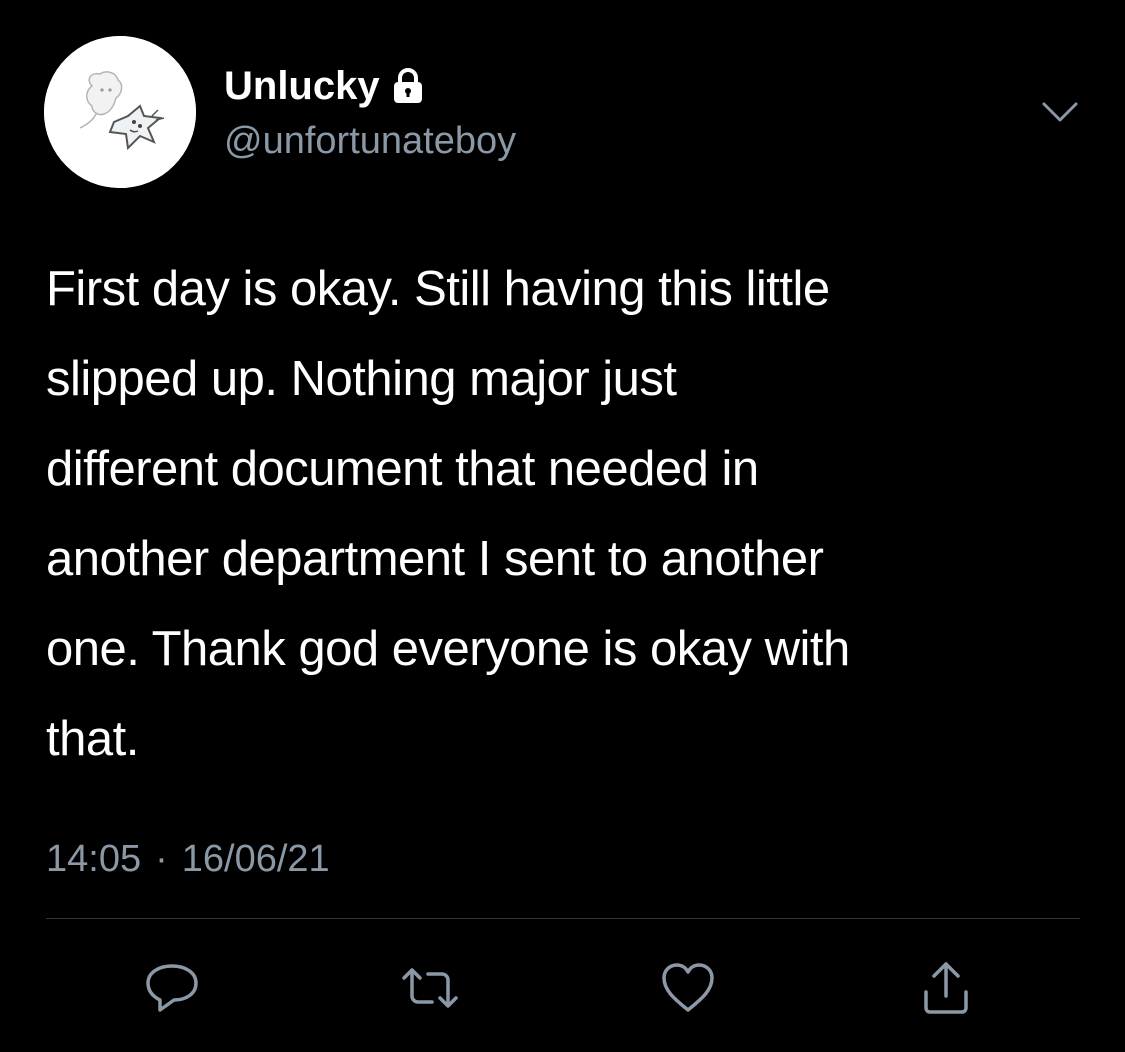  I want to click on avatar, so click(120, 112).